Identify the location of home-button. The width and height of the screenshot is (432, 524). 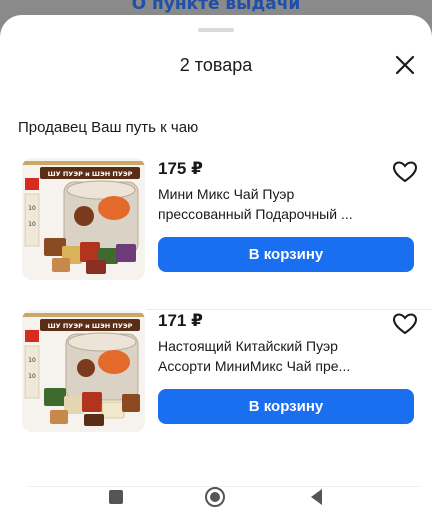
(215, 497).